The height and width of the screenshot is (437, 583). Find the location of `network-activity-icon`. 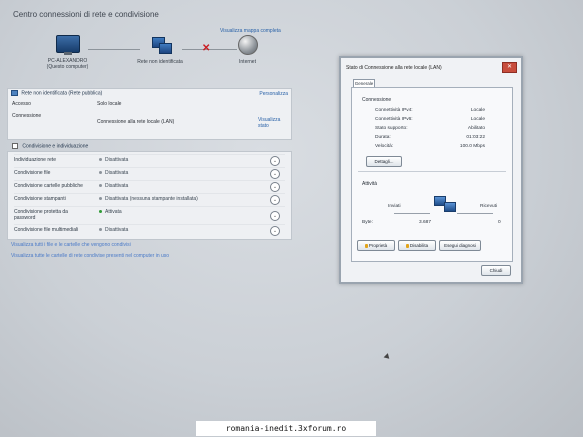

network-activity-icon is located at coordinates (445, 204).